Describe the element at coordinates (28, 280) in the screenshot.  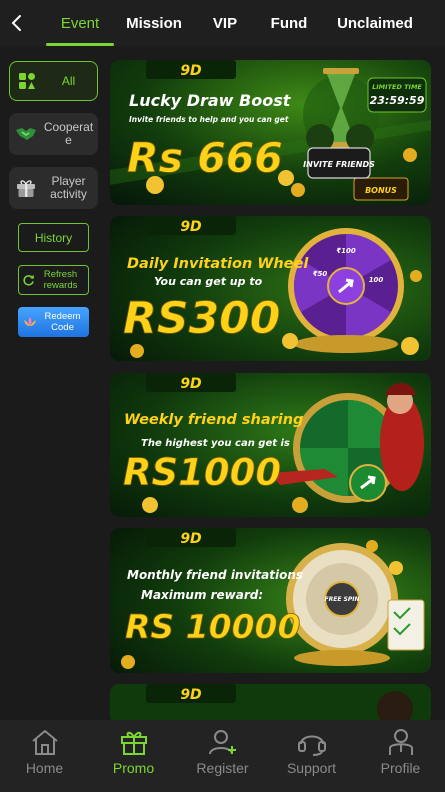
I see `refresh-icon` at that location.